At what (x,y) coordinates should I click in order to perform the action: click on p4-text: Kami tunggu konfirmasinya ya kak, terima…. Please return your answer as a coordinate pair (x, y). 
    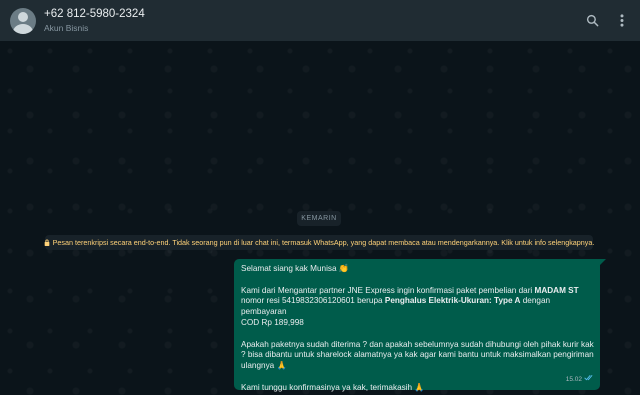
    Looking at the image, I should click on (327, 387).